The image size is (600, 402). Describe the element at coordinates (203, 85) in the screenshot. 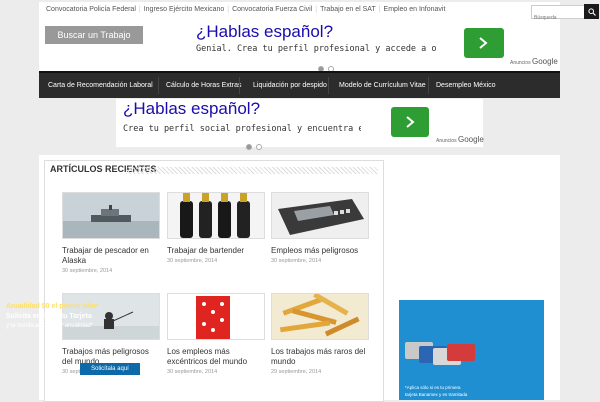

I see `nav-item-horas-extras: Cálculo de Horas Extras` at that location.